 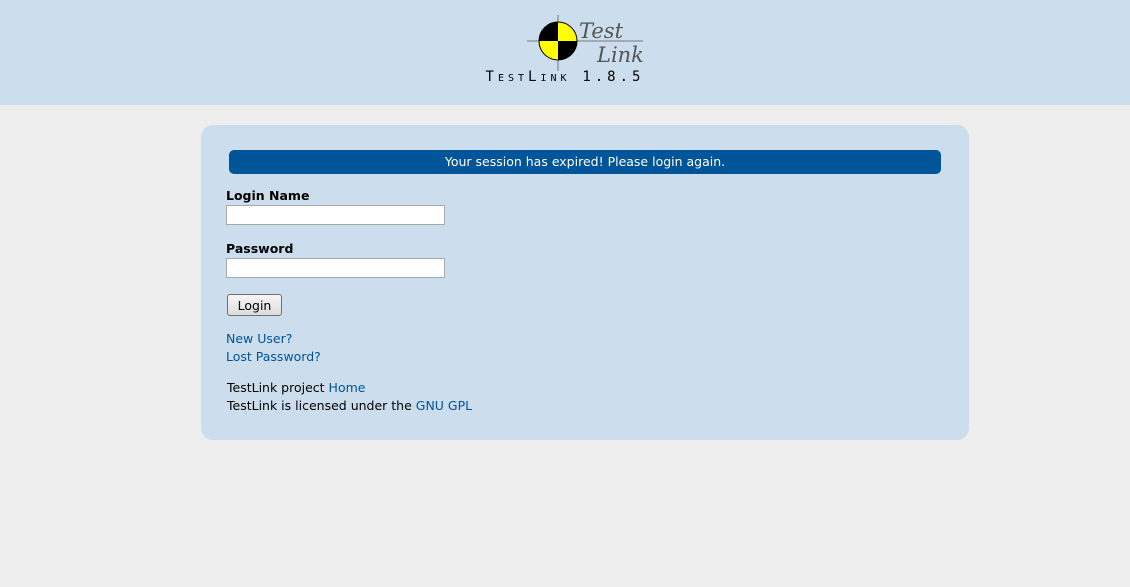 I want to click on license-line: TestLink is licensed under the GNU GPL, so click(x=349, y=405).